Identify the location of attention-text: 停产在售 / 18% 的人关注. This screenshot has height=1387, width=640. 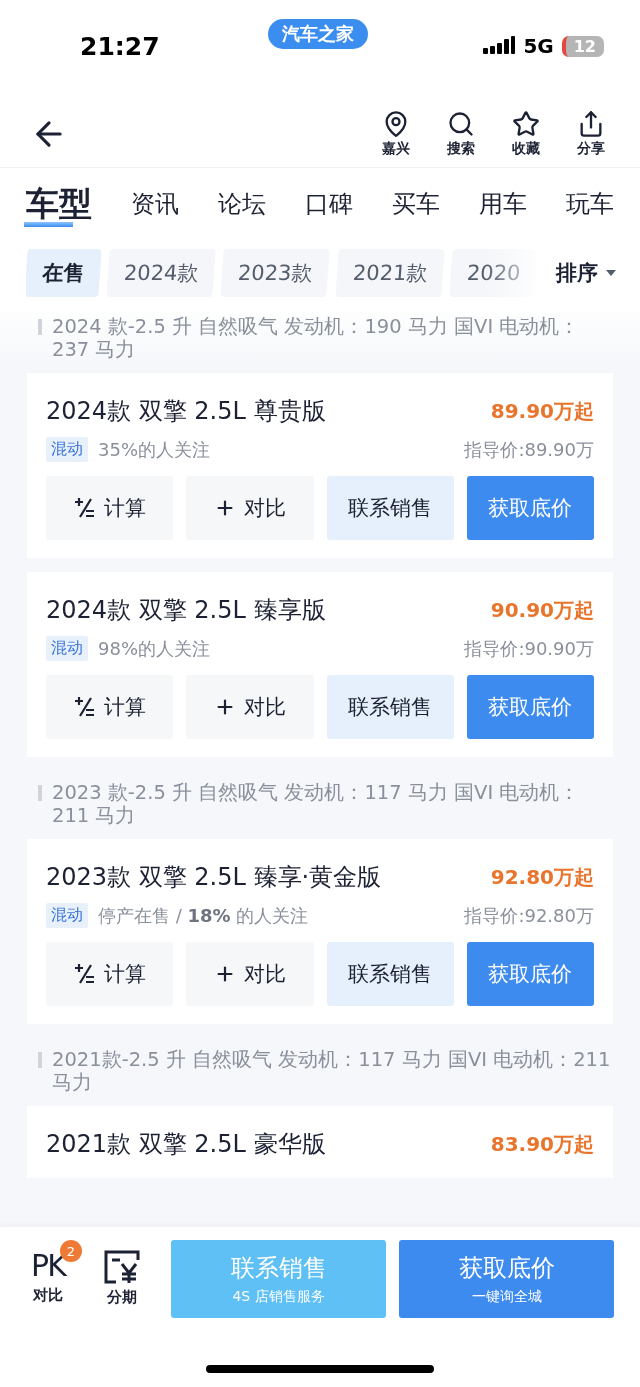
(203, 915).